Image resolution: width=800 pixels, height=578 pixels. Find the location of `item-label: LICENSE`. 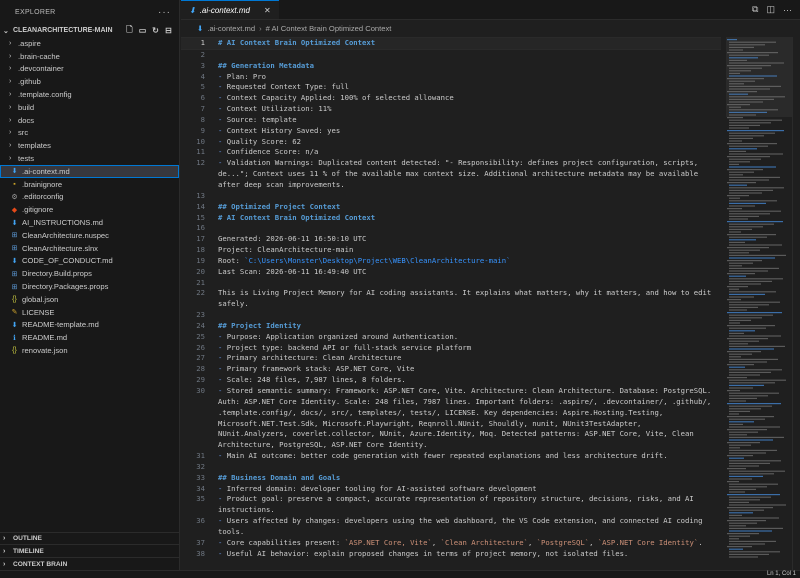

item-label: LICENSE is located at coordinates (38, 312).